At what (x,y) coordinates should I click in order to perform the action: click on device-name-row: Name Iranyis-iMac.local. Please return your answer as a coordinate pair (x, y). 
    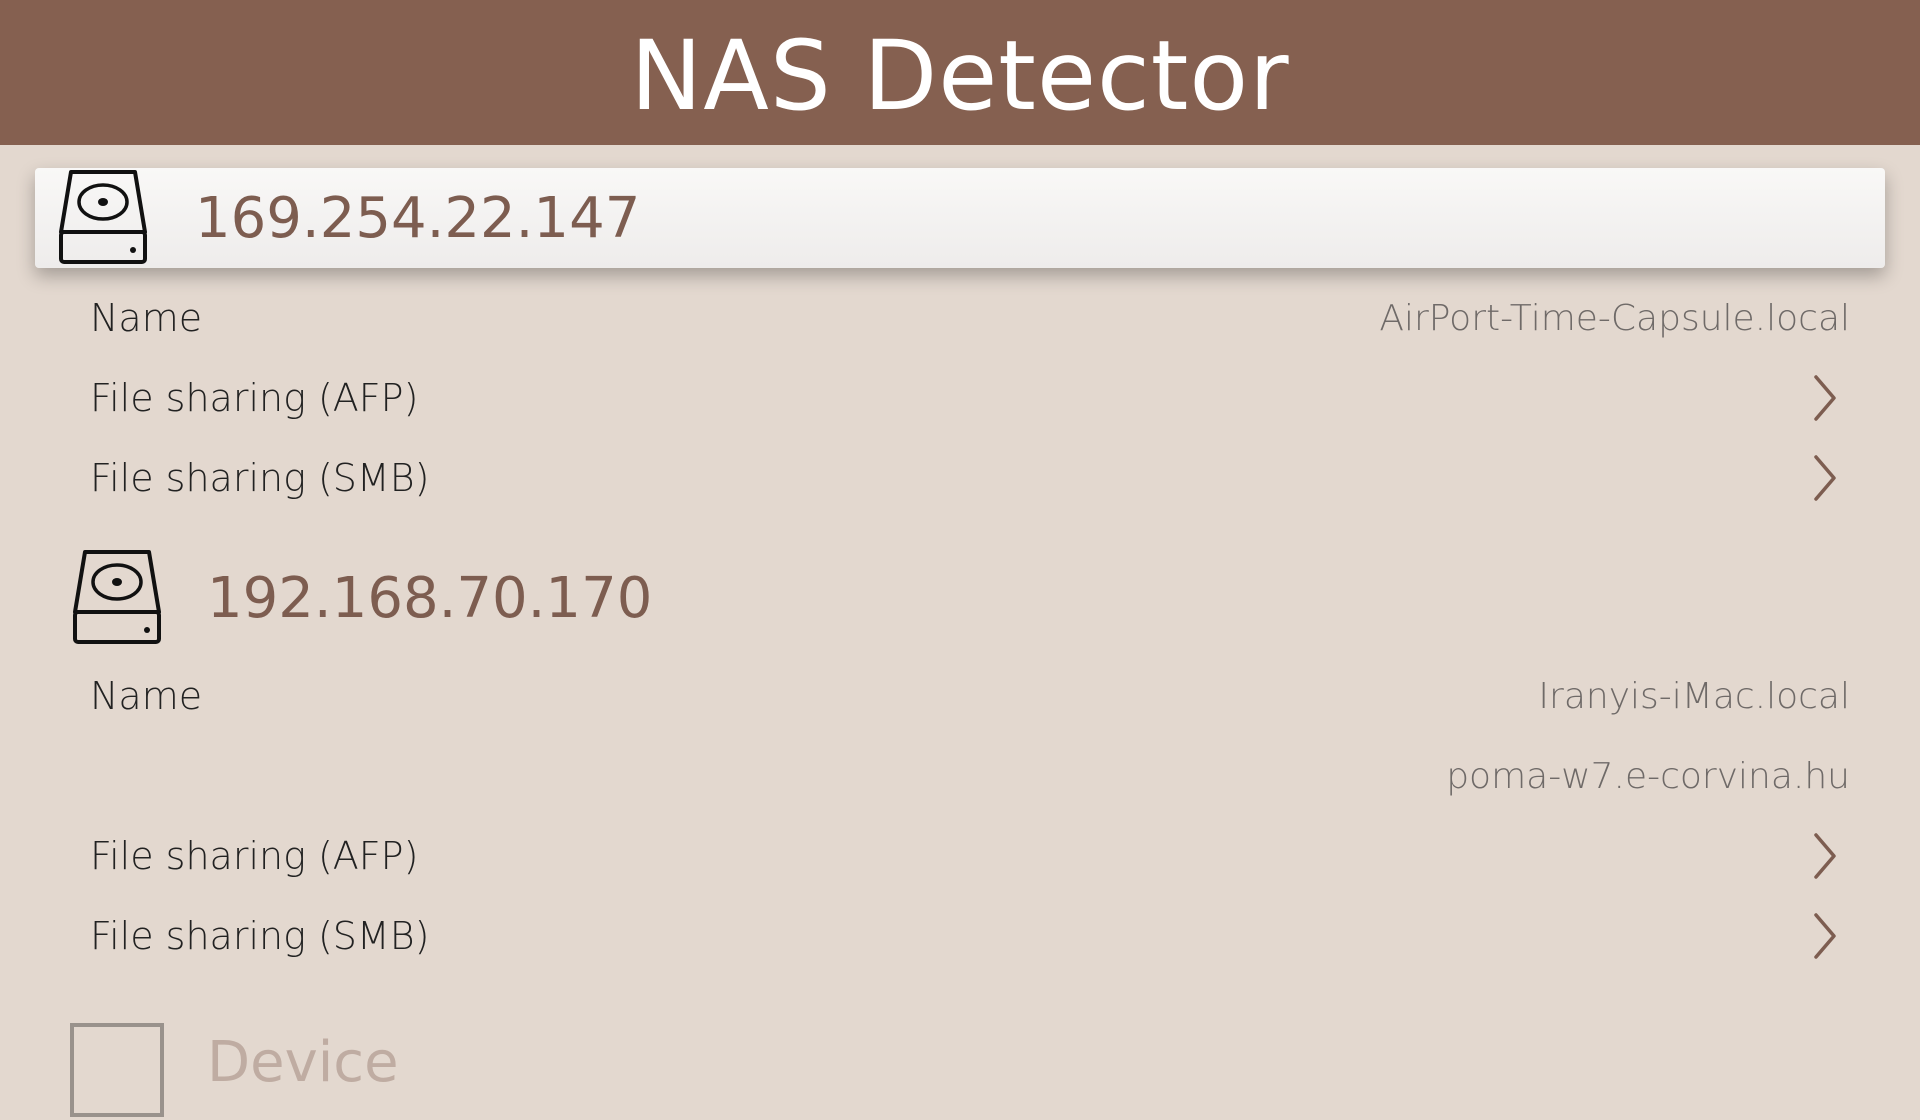
    Looking at the image, I should click on (970, 696).